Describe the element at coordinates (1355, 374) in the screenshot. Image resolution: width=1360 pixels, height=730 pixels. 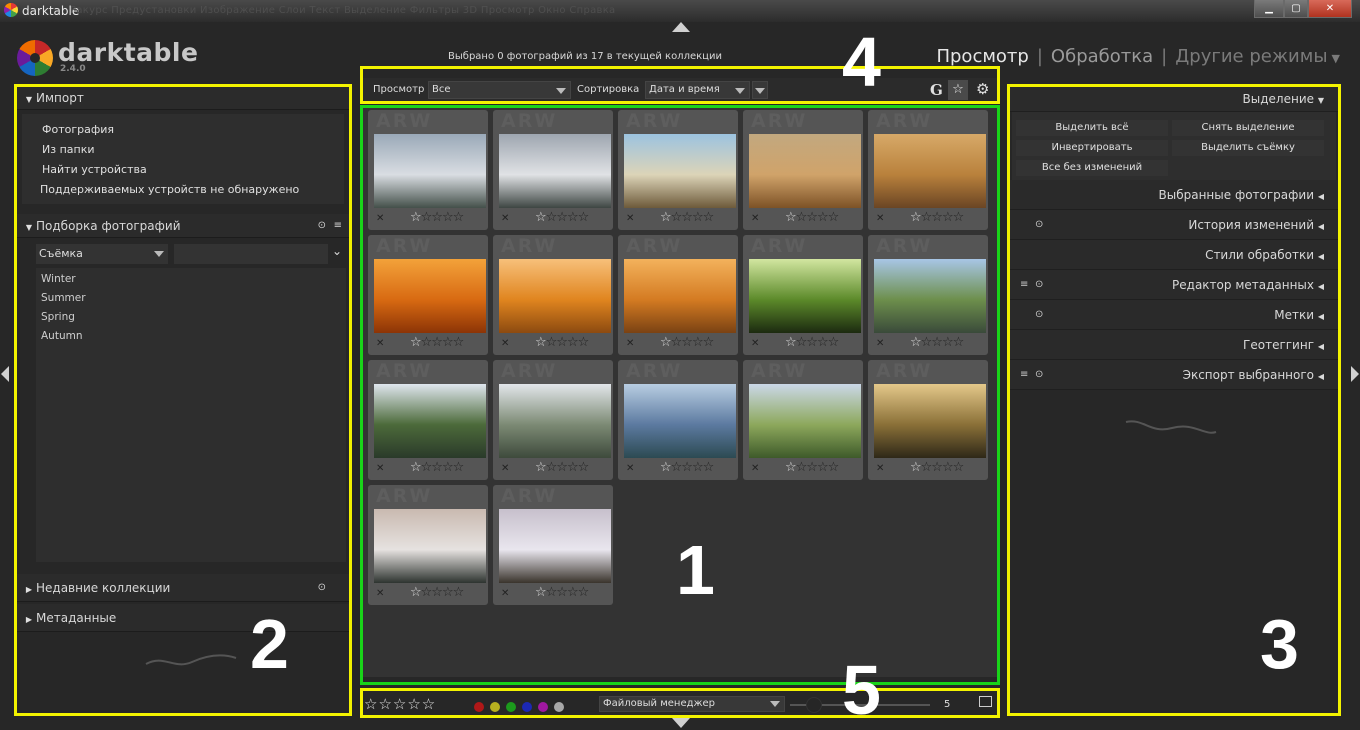
I see `collapse-right-panel-arrow-icon` at that location.